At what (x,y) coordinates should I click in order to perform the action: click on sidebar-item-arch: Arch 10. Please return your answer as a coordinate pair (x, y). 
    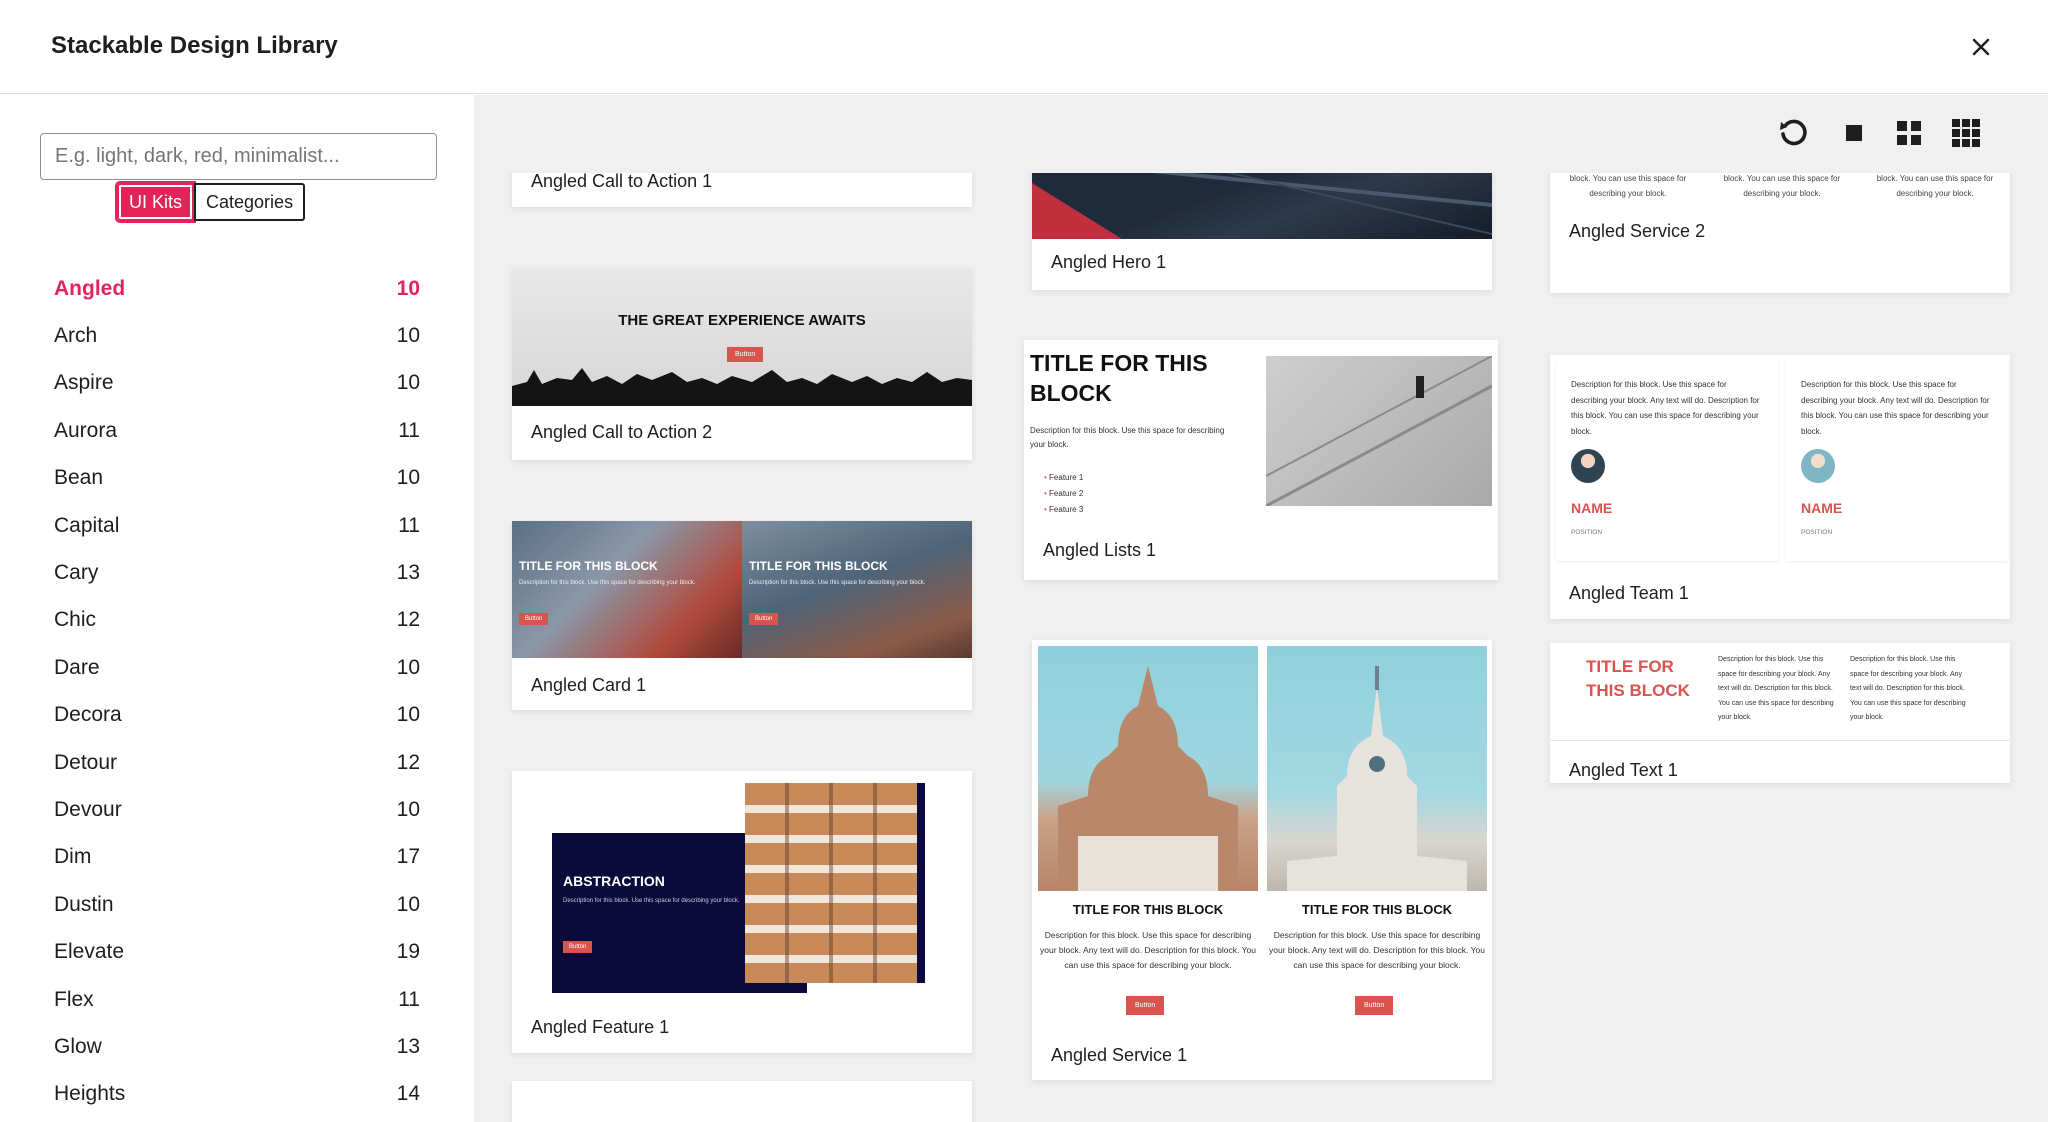
    Looking at the image, I should click on (237, 335).